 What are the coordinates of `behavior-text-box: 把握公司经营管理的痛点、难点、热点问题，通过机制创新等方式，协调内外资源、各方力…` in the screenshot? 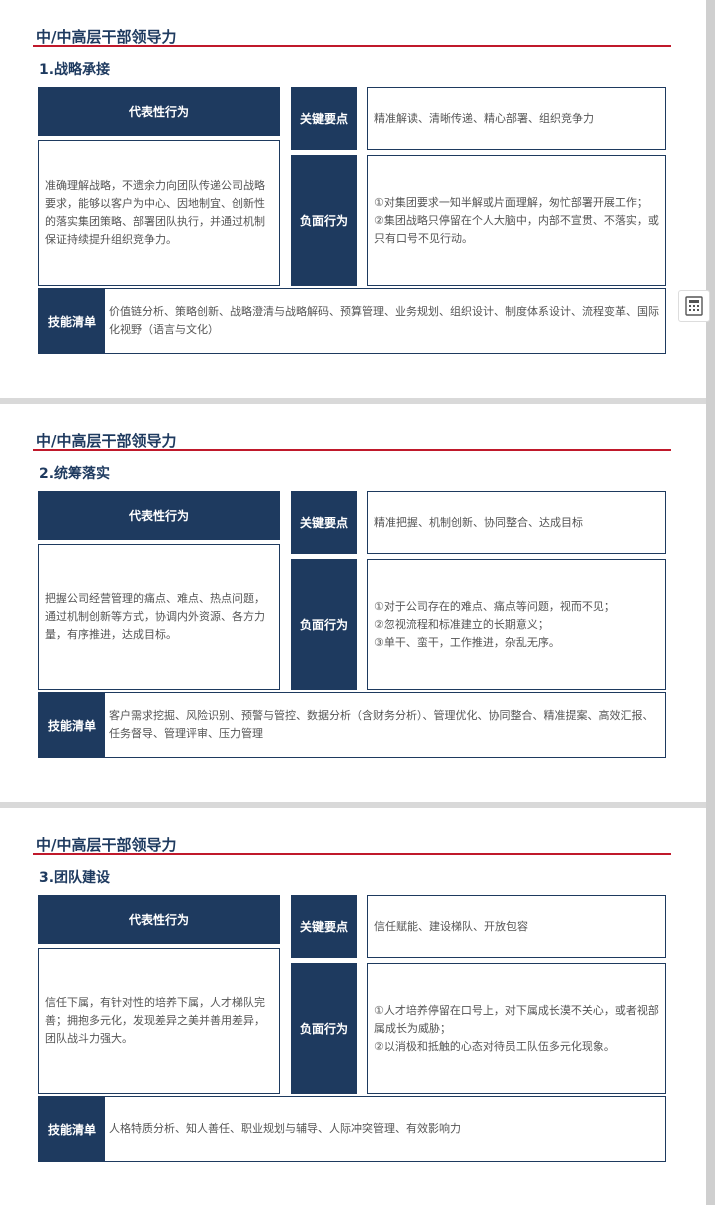 It's located at (159, 617).